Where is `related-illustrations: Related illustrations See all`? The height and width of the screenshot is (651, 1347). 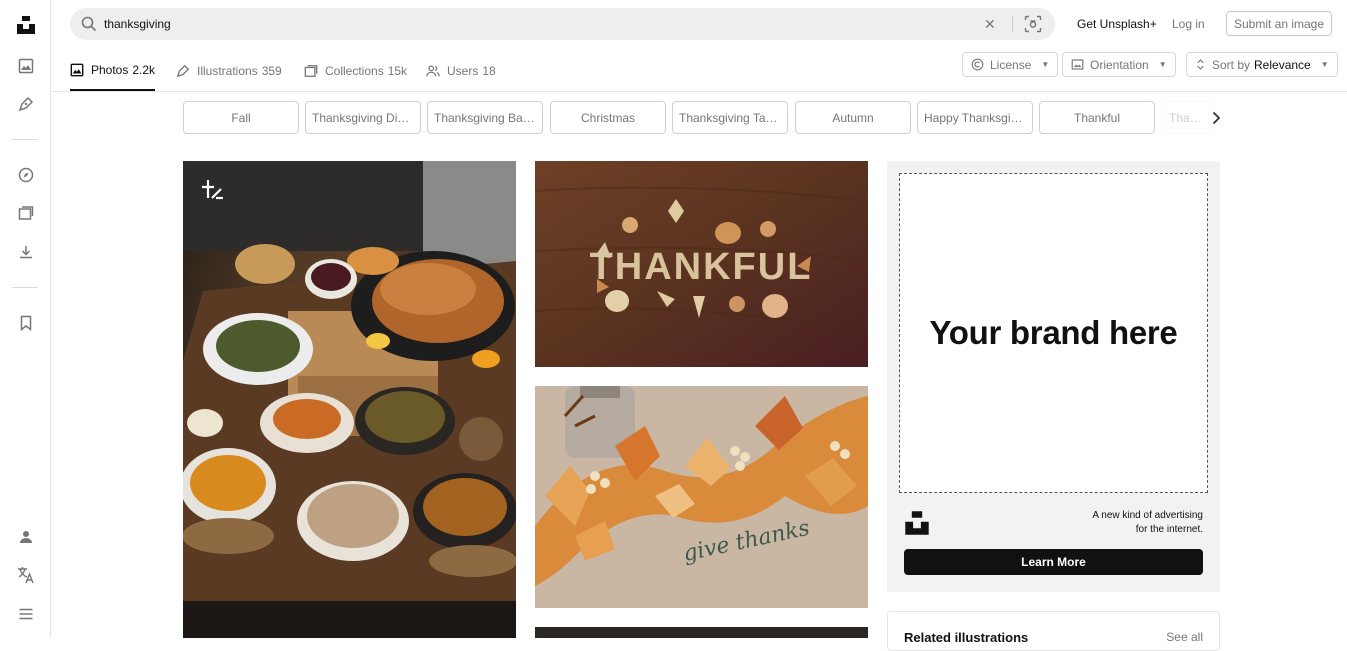
related-illustrations: Related illustrations See all is located at coordinates (1053, 631).